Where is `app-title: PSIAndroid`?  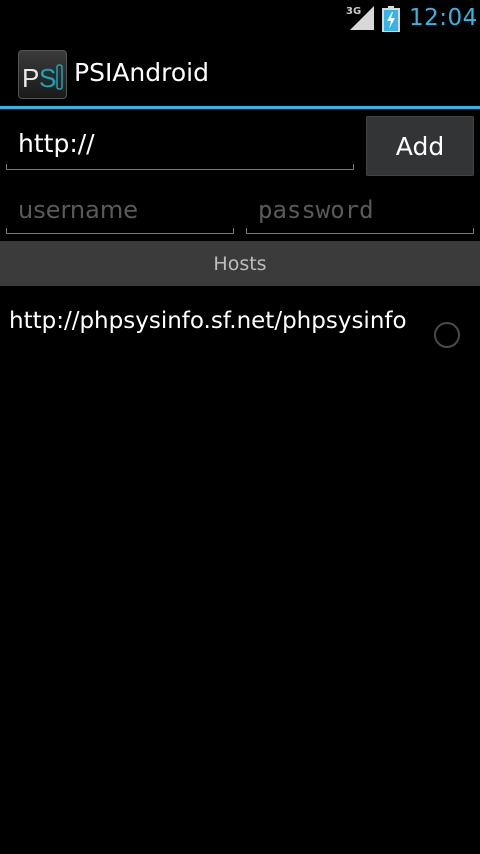 app-title: PSIAndroid is located at coordinates (141, 72).